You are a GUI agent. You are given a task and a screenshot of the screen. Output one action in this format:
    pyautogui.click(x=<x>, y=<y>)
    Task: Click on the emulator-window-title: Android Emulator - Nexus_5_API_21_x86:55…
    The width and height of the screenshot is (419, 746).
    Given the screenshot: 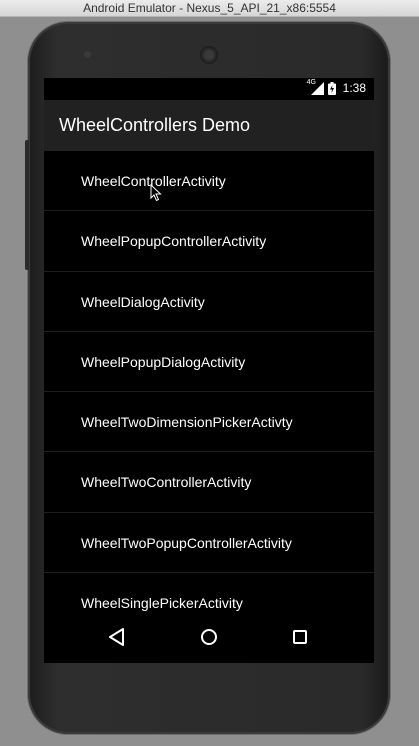 What is the action you would take?
    pyautogui.click(x=209, y=8)
    